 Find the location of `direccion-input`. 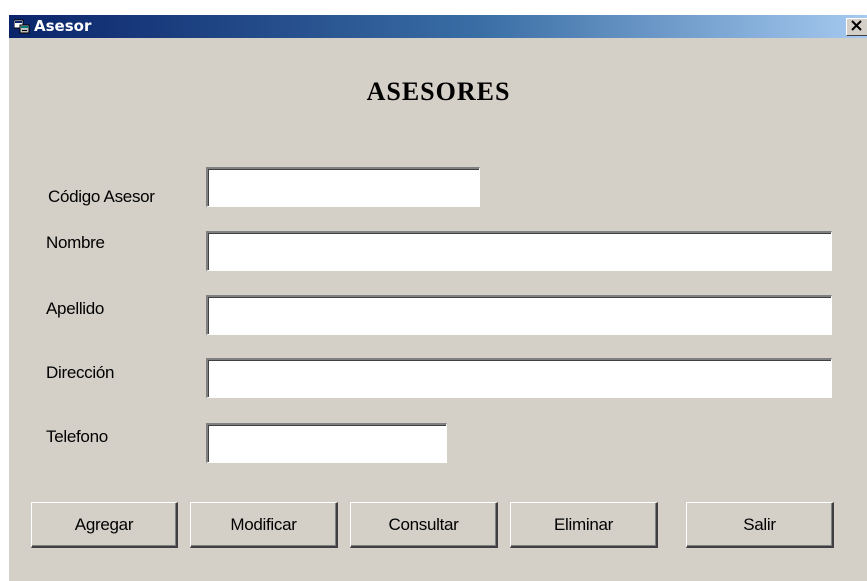

direccion-input is located at coordinates (519, 378).